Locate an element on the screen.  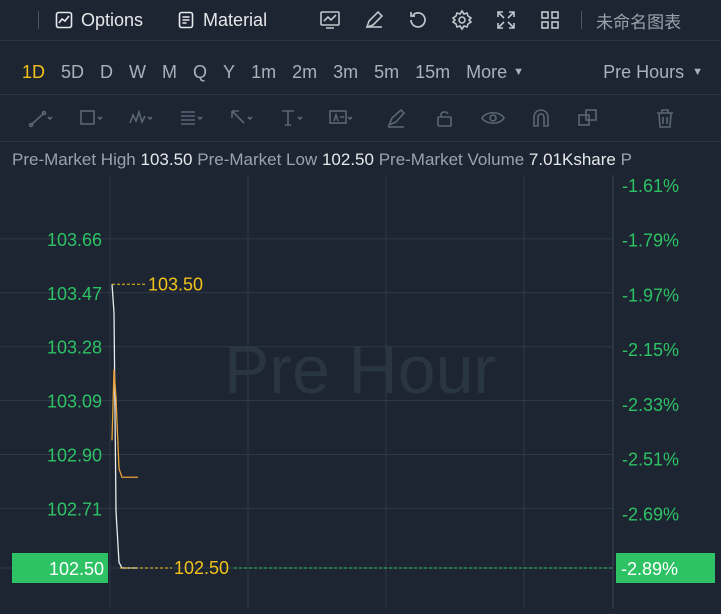
premarket-high-value: 103.50 is located at coordinates (166, 159).